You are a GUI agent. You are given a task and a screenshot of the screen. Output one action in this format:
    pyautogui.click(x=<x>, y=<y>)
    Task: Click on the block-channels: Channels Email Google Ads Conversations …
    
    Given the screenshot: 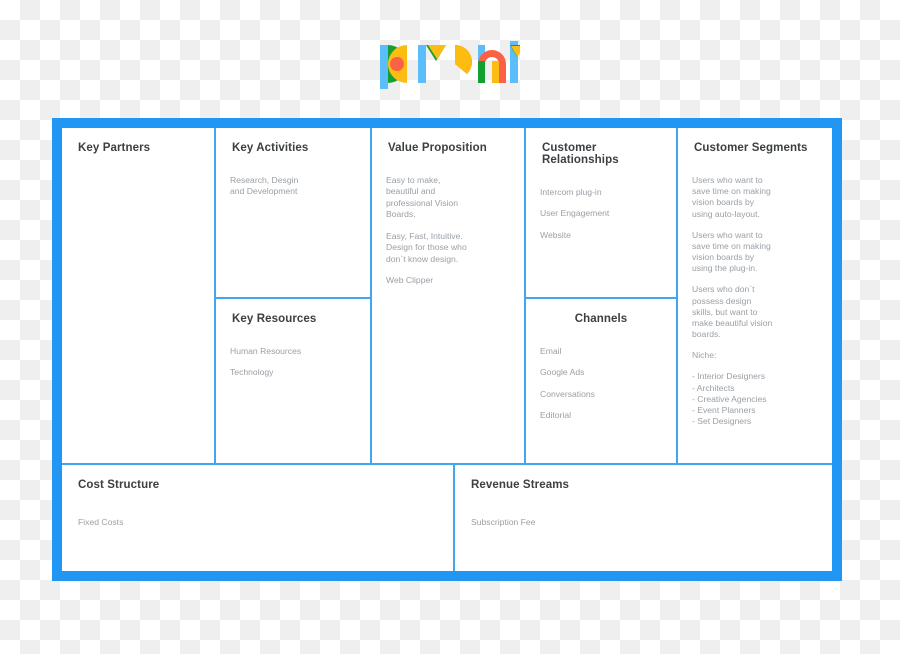 What is the action you would take?
    pyautogui.click(x=600, y=380)
    